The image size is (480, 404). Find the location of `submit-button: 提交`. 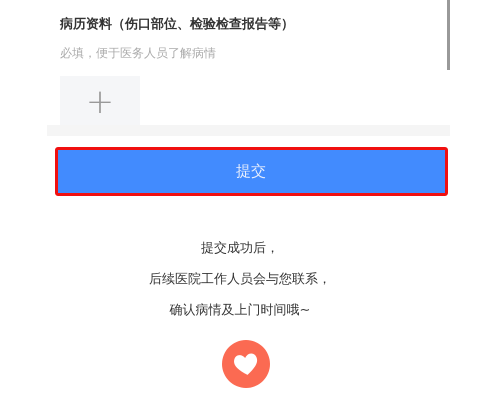

submit-button: 提交 is located at coordinates (251, 171).